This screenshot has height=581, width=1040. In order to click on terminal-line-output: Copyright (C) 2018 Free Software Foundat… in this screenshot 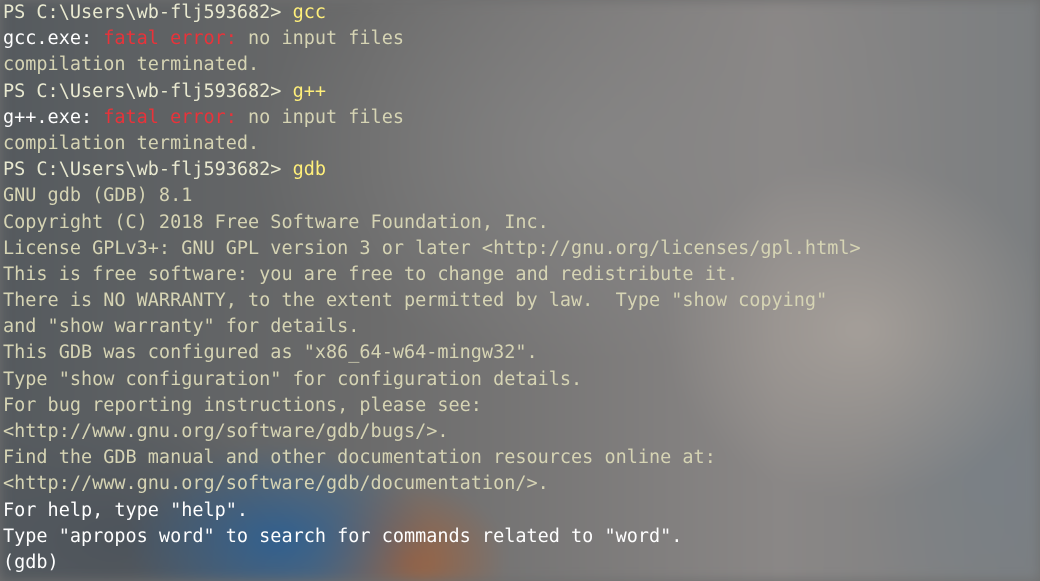, I will do `click(276, 222)`.